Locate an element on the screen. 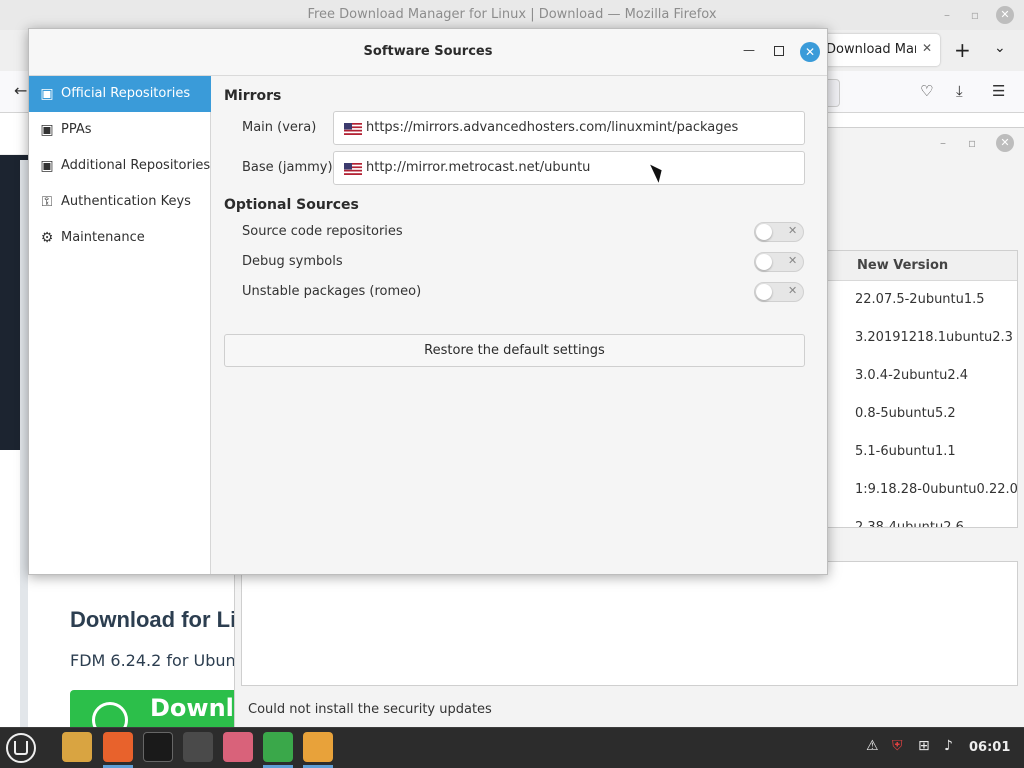  firefox-tab-title: Download Manag is located at coordinates (871, 49).